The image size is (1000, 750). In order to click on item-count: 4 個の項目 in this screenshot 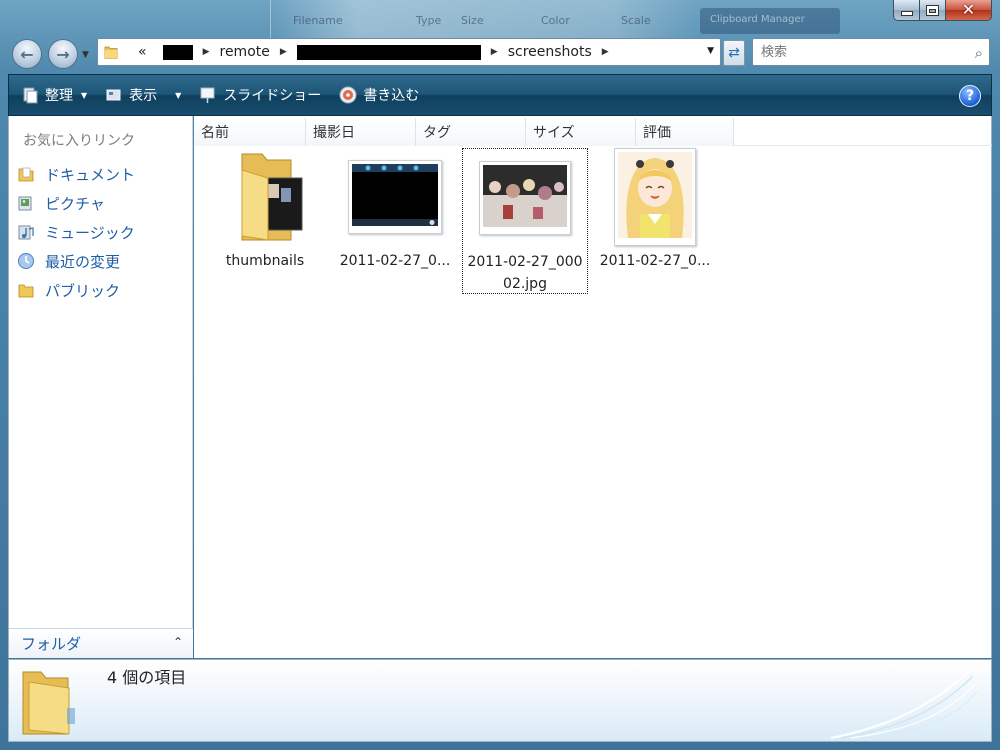, I will do `click(147, 677)`.